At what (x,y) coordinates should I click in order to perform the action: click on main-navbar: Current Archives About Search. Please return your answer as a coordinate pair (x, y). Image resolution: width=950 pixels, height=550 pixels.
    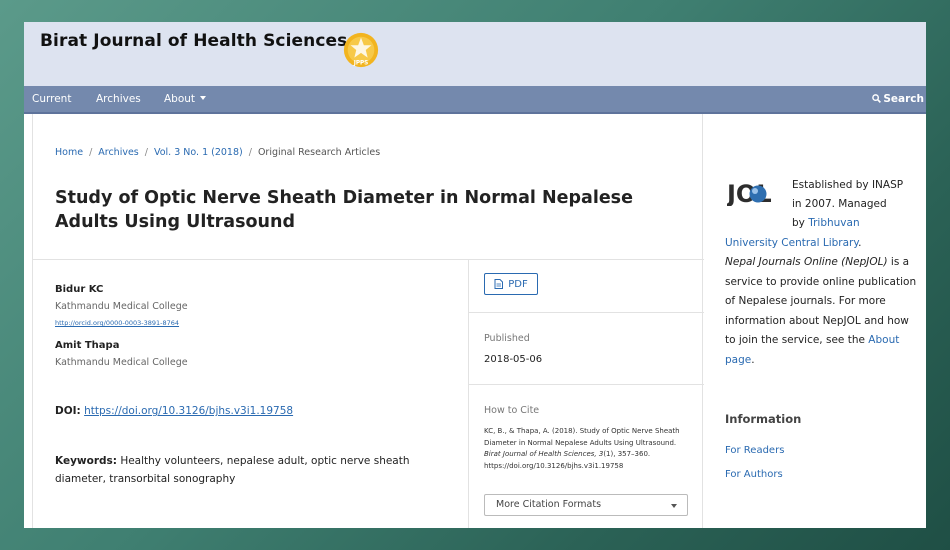
    Looking at the image, I should click on (475, 100).